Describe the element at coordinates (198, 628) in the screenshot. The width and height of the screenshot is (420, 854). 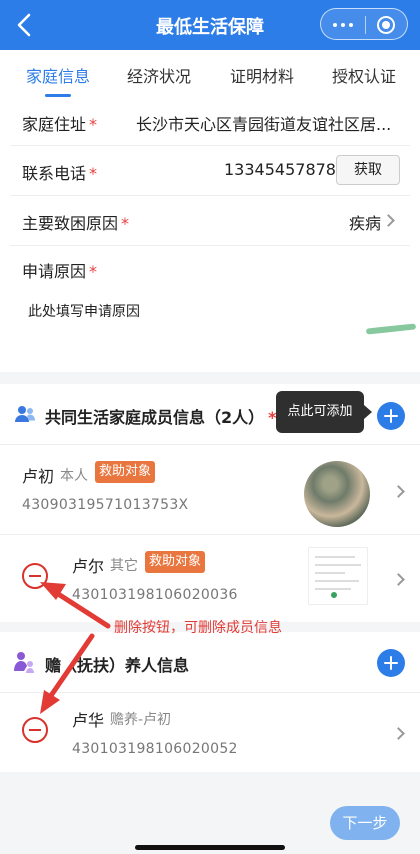
I see `delete-button-annotation: 删除按钮，可删除成员信息` at that location.